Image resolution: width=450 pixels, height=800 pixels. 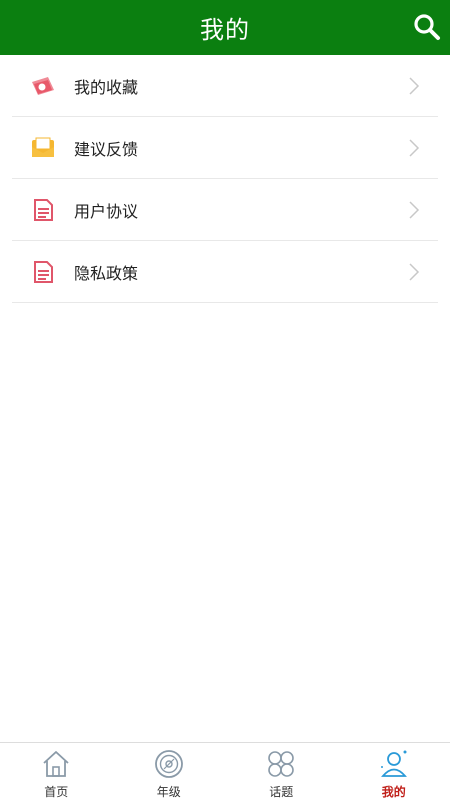 I want to click on menu-item-label: 用户协议, so click(x=106, y=211).